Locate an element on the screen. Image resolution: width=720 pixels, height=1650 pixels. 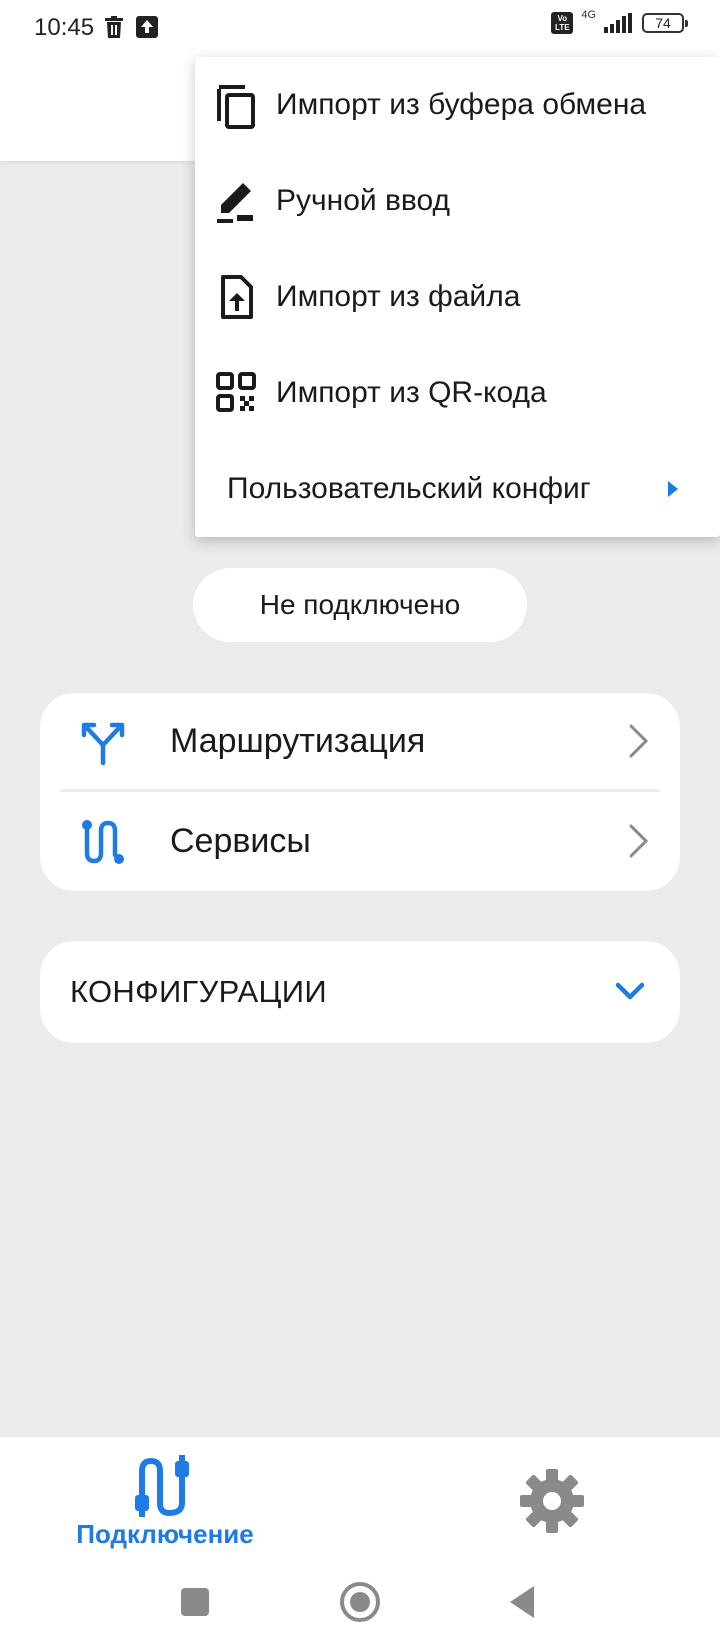
menu-item-label: Ручной ввод is located at coordinates (363, 200).